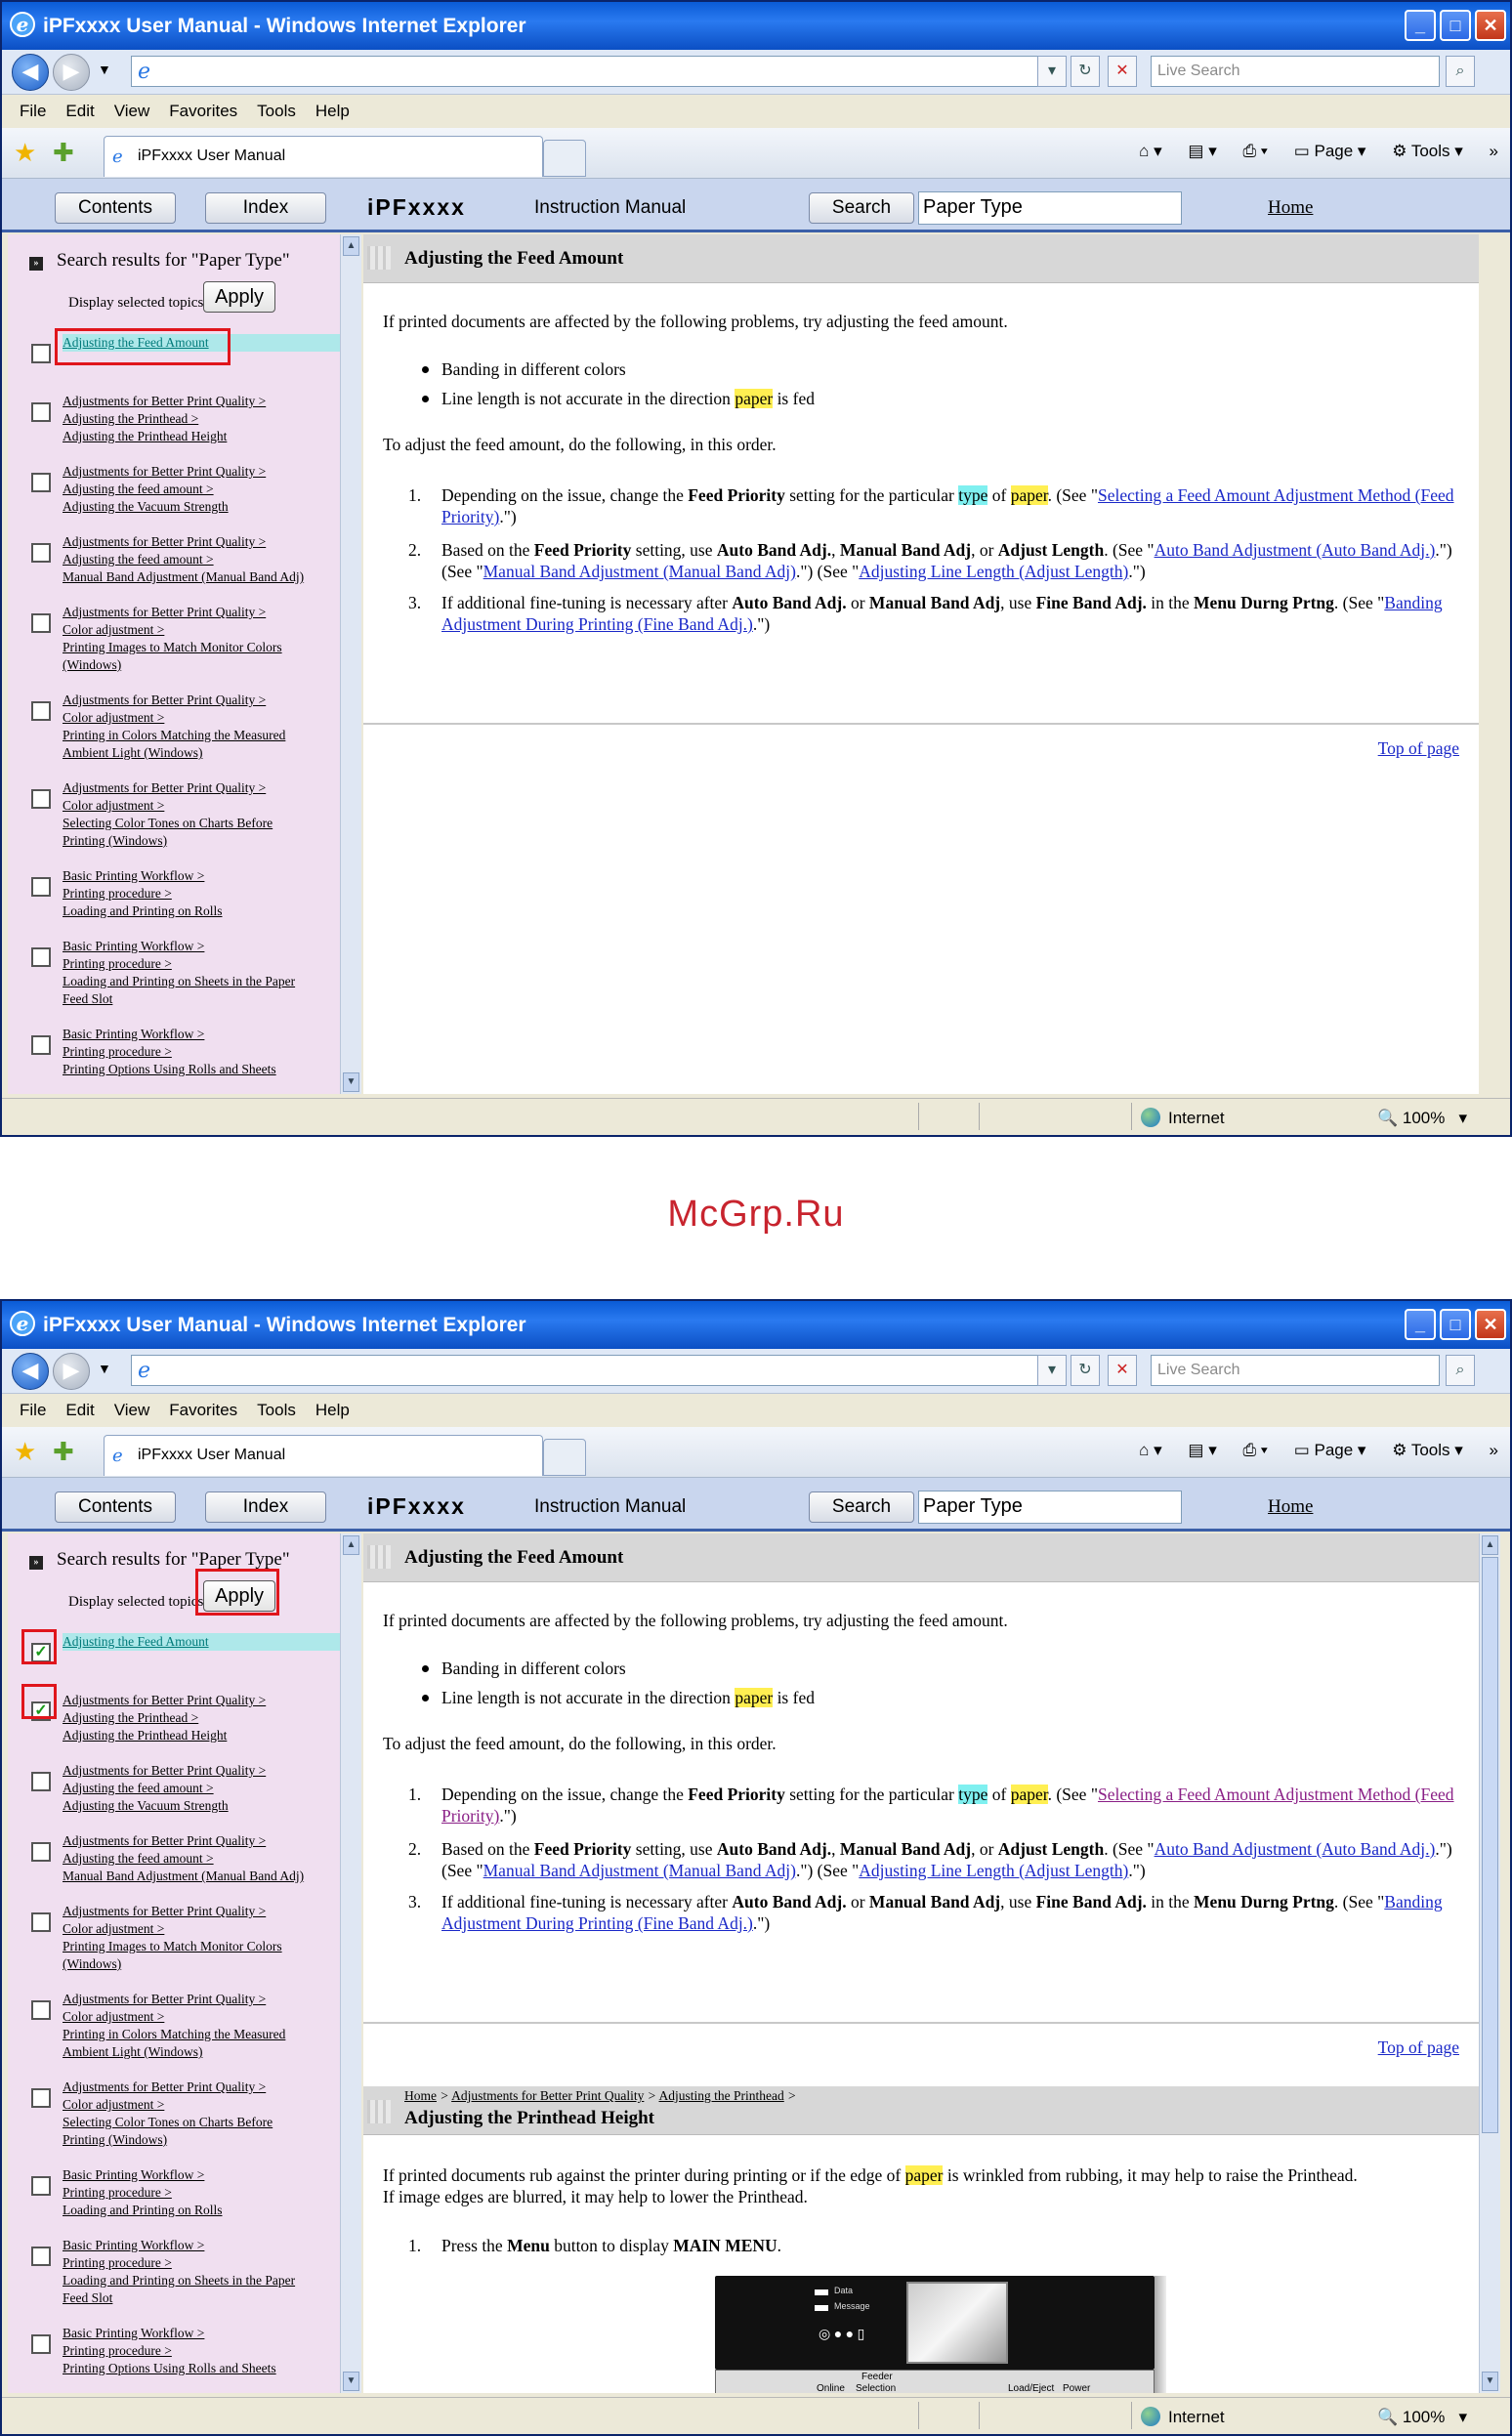  What do you see at coordinates (1490, 25) in the screenshot?
I see `close-button: ✕` at bounding box center [1490, 25].